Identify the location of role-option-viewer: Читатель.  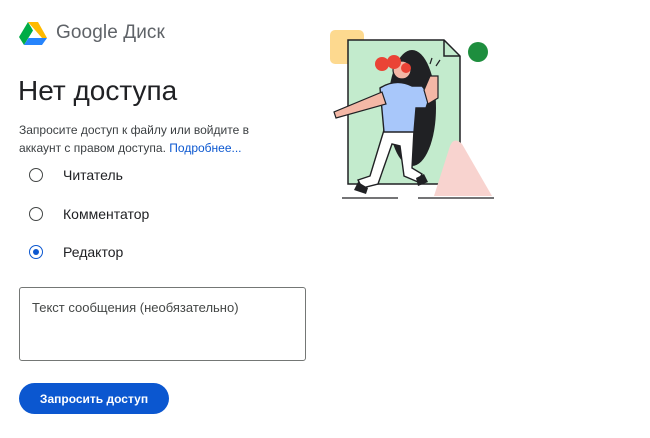
(76, 175).